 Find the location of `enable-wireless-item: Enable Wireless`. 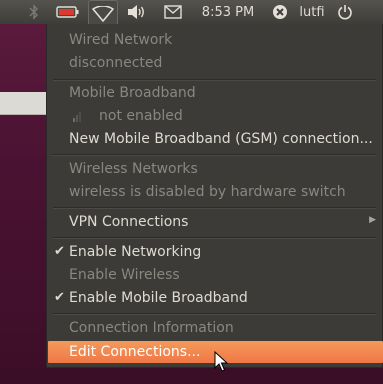

enable-wireless-item: Enable Wireless is located at coordinates (124, 275).